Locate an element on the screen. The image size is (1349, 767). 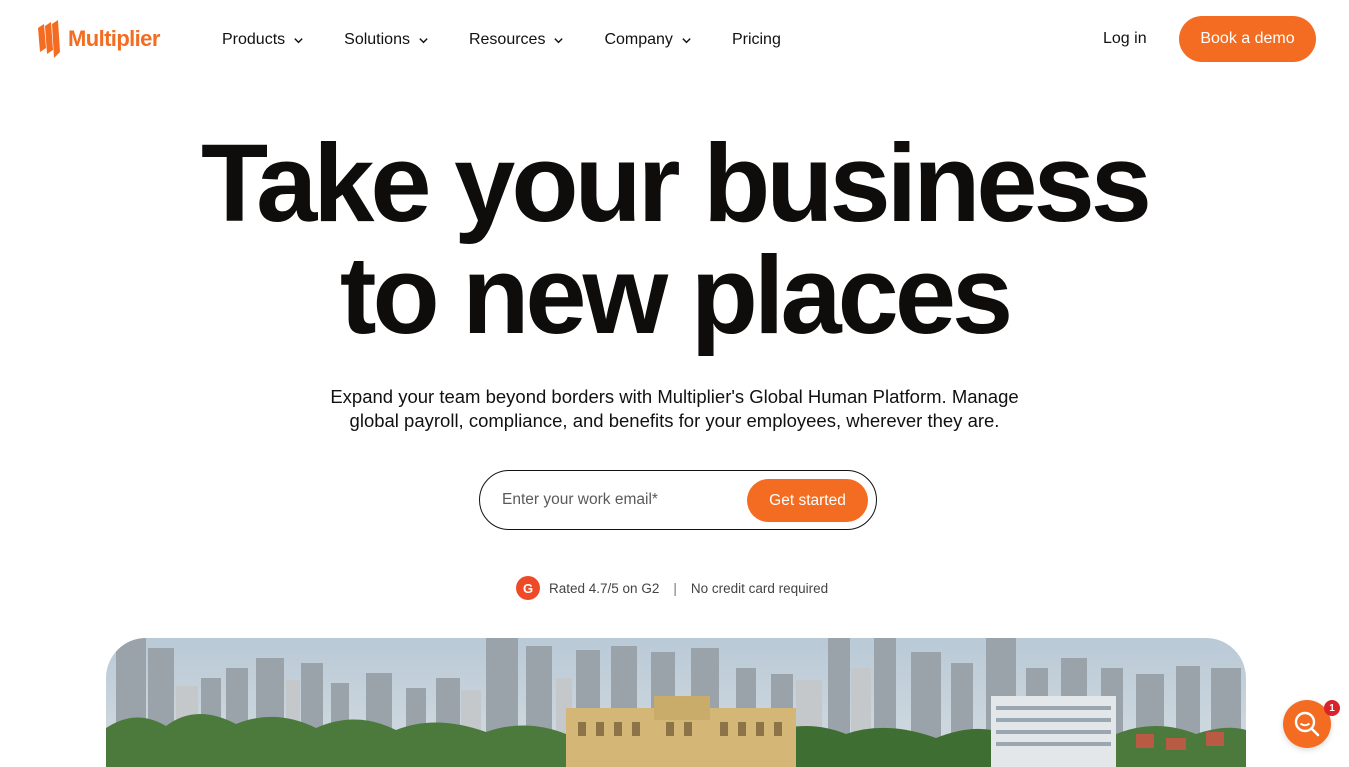
nav-item-label: Products is located at coordinates (254, 39).